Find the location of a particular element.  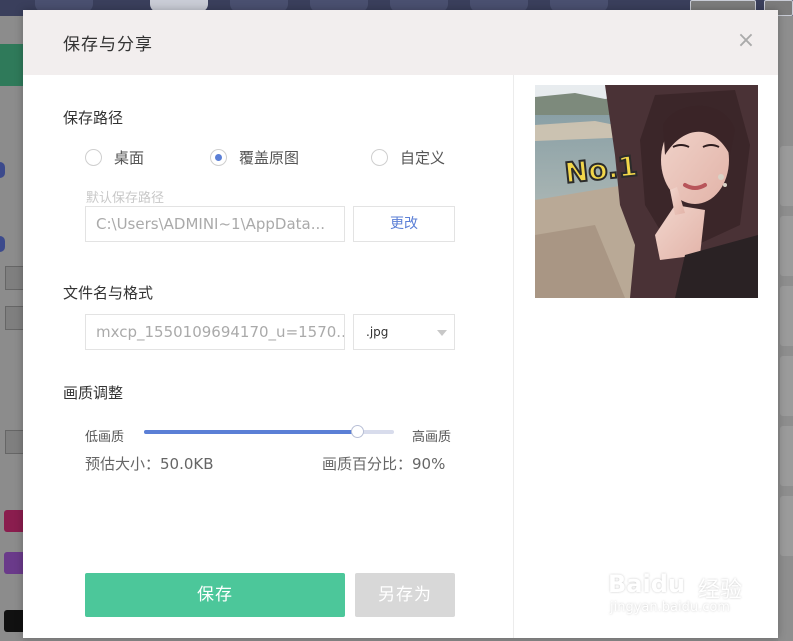

background-right-panel is located at coordinates (785, 328).